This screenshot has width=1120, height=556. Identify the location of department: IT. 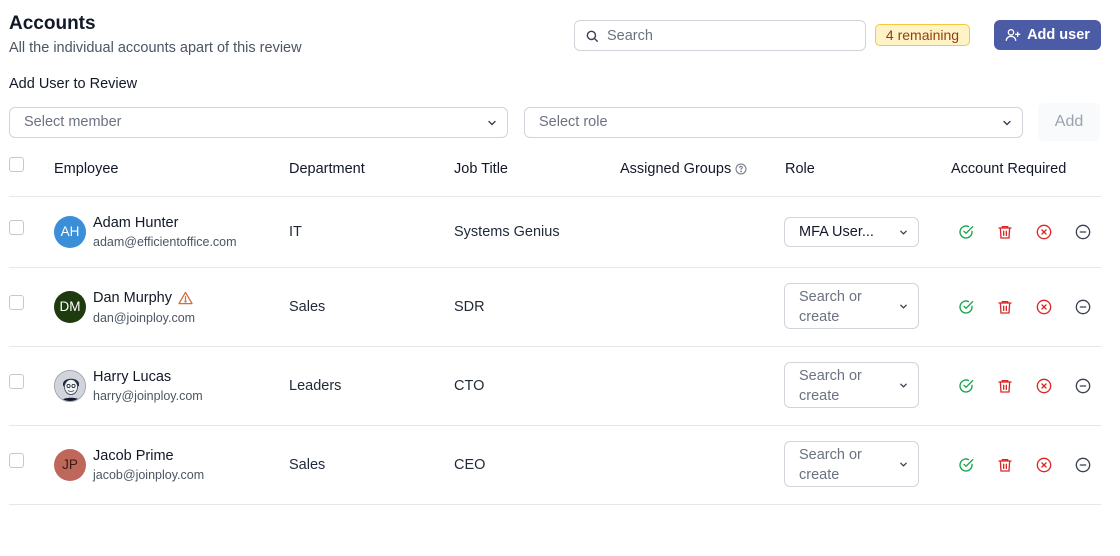
(295, 232).